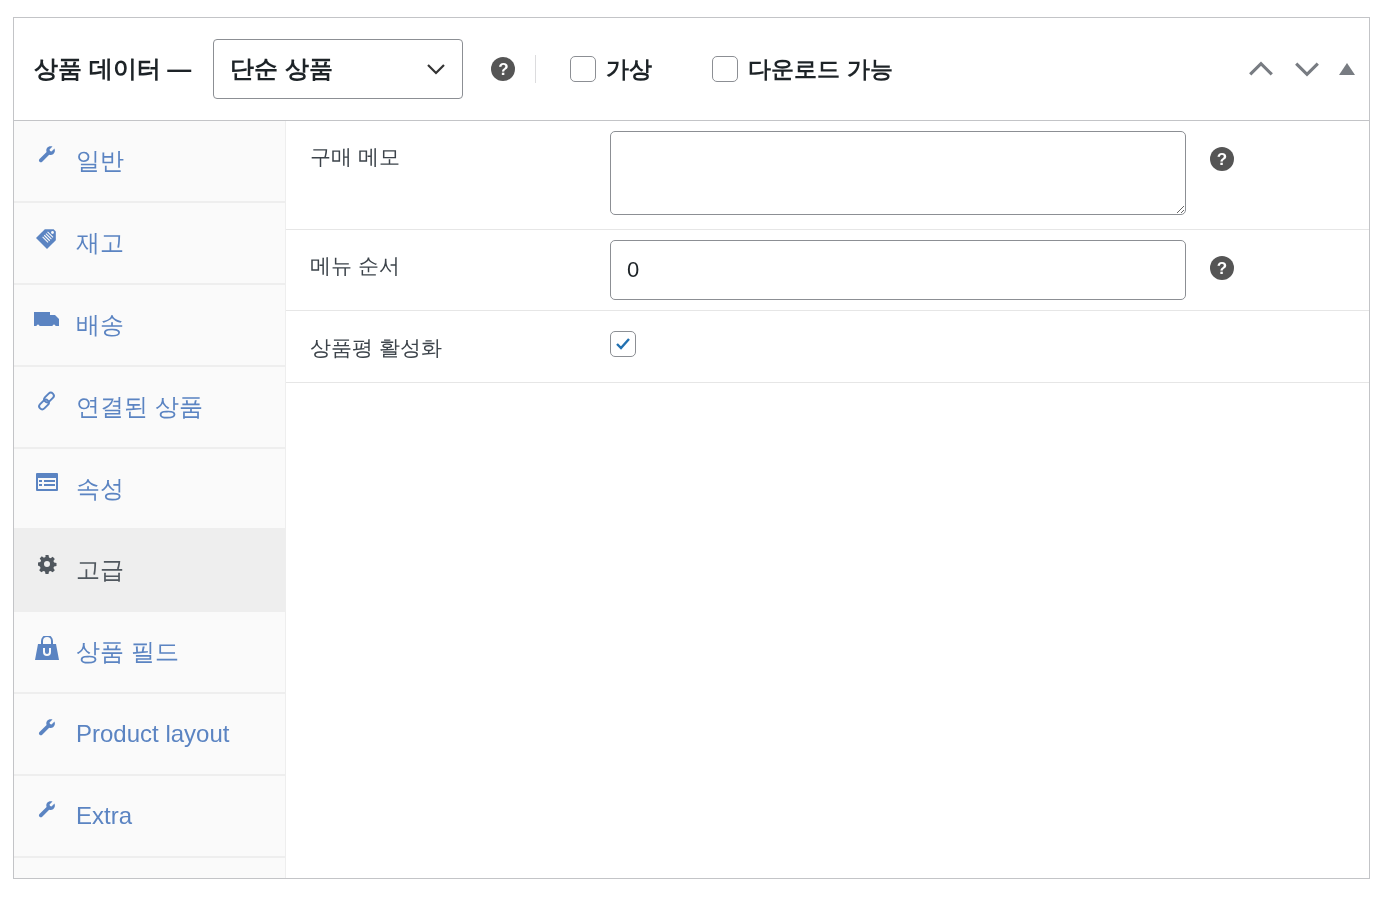  What do you see at coordinates (149, 325) in the screenshot?
I see `sidebar-tab: 배송` at bounding box center [149, 325].